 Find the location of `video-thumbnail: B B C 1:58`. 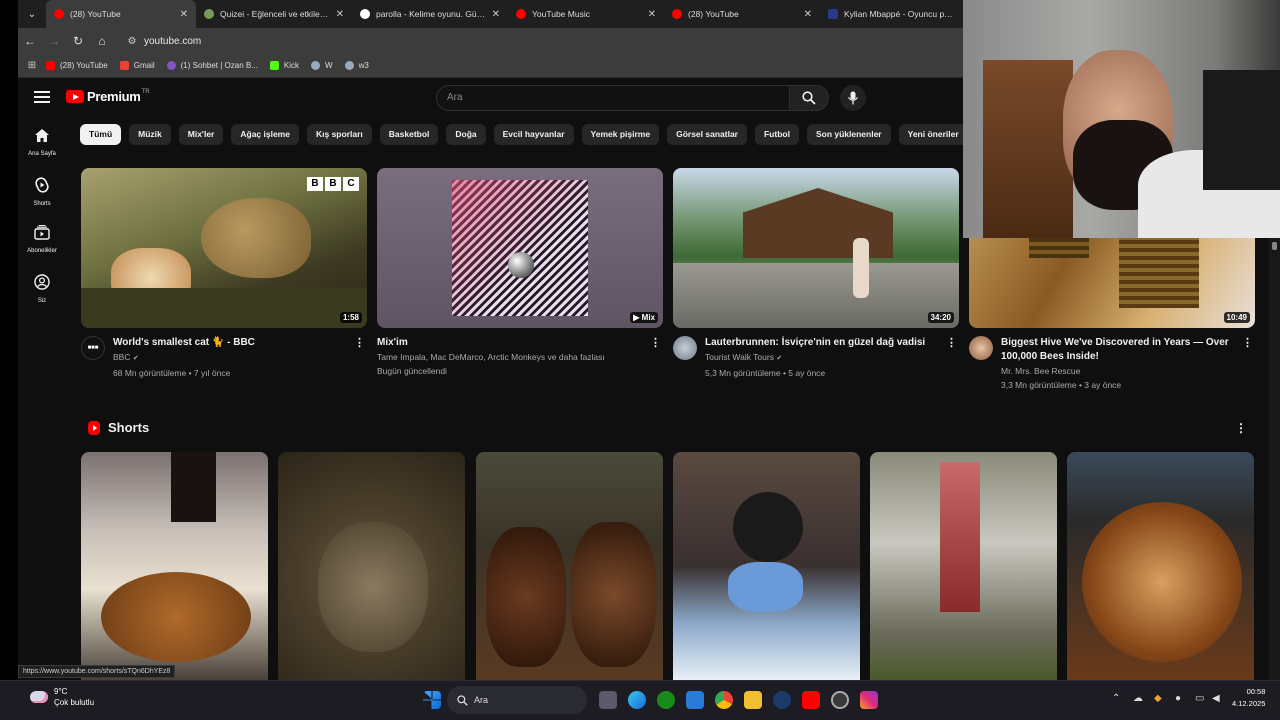

video-thumbnail: B B C 1:58 is located at coordinates (224, 248).